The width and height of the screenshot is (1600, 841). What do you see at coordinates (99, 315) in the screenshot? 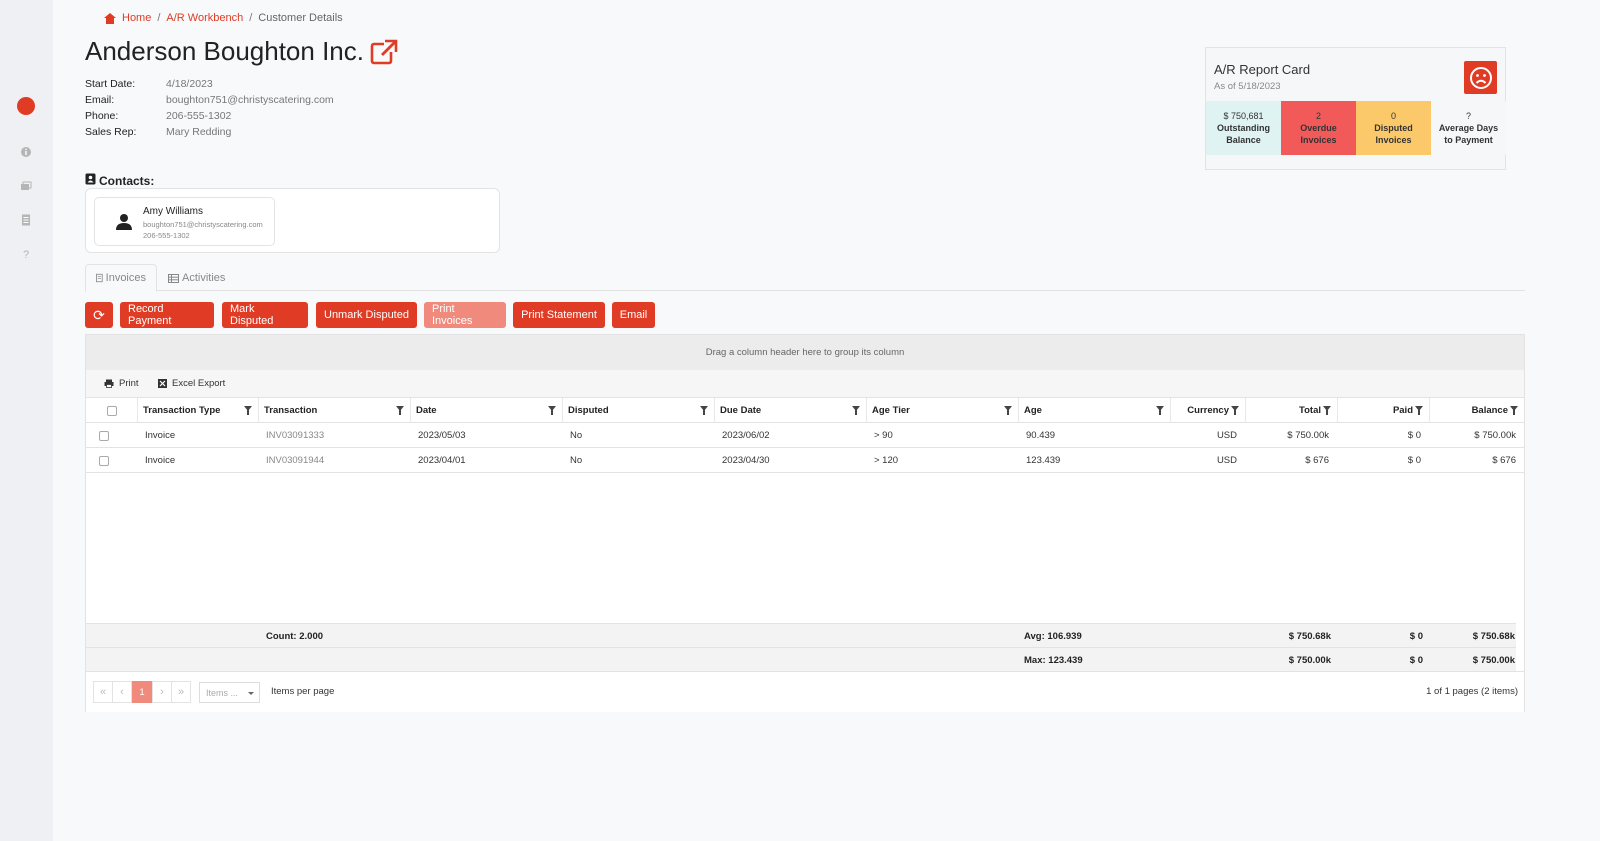
I see `refresh-button: ⟳` at bounding box center [99, 315].